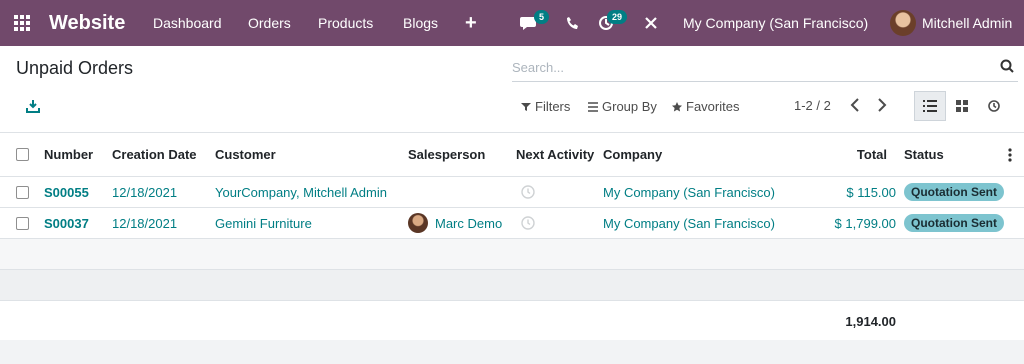  Describe the element at coordinates (865, 223) in the screenshot. I see `total: $ 1,799.00` at that location.